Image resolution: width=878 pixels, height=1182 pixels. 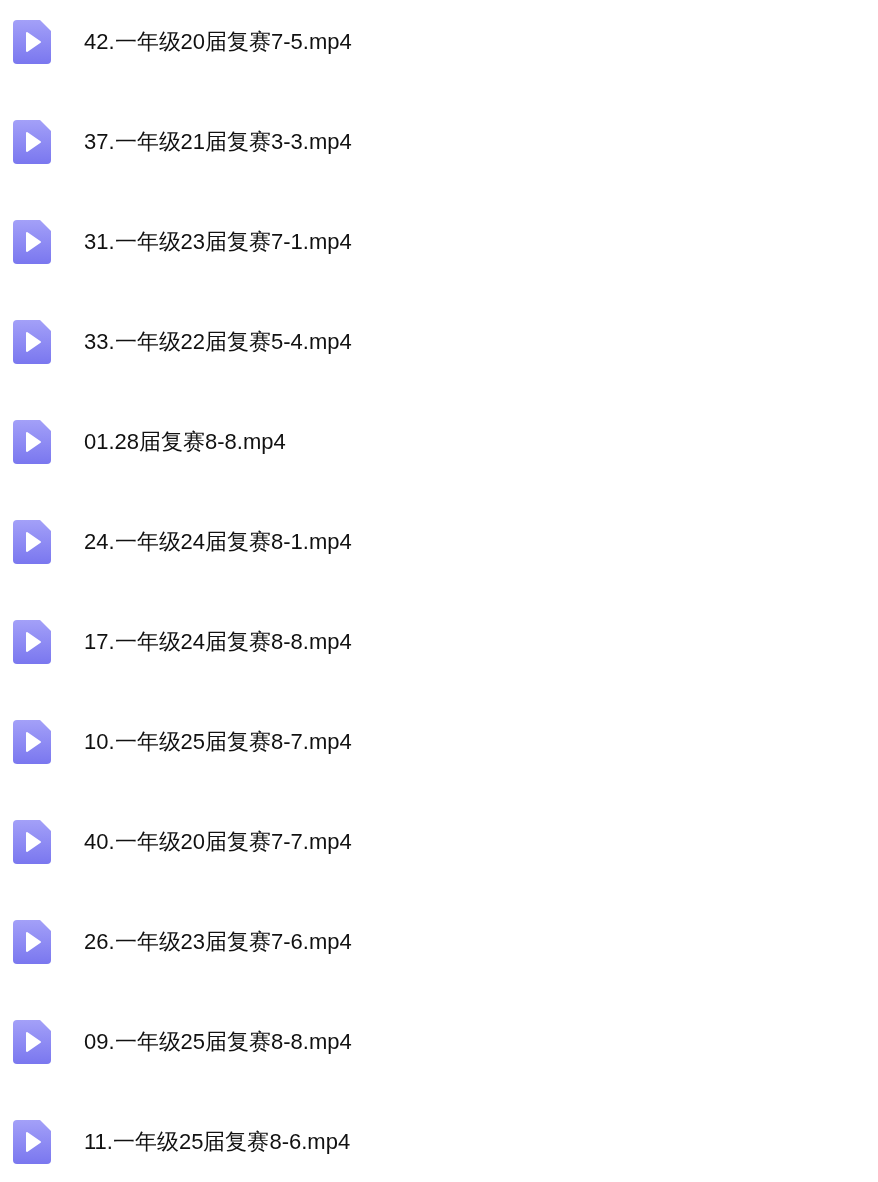 What do you see at coordinates (218, 642) in the screenshot?
I see `file-name: 17.一年级24届复赛8-8.mp4` at bounding box center [218, 642].